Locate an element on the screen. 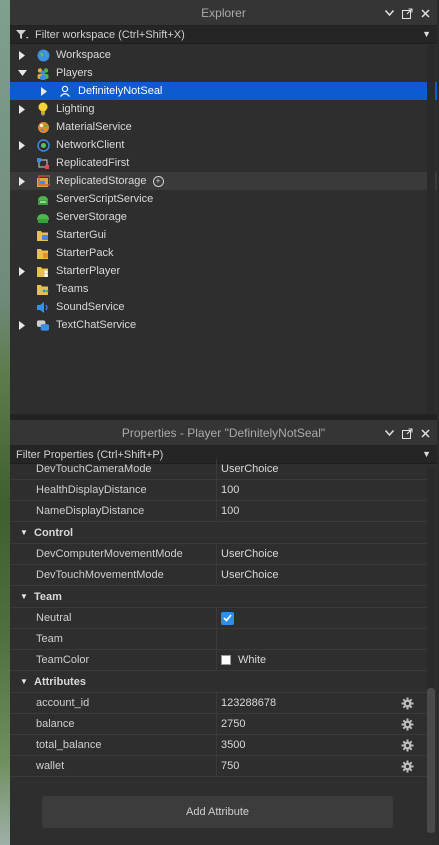 This screenshot has width=439, height=845. tree-item-replicatedstorage: ReplicatedStorage + is located at coordinates (223, 181).